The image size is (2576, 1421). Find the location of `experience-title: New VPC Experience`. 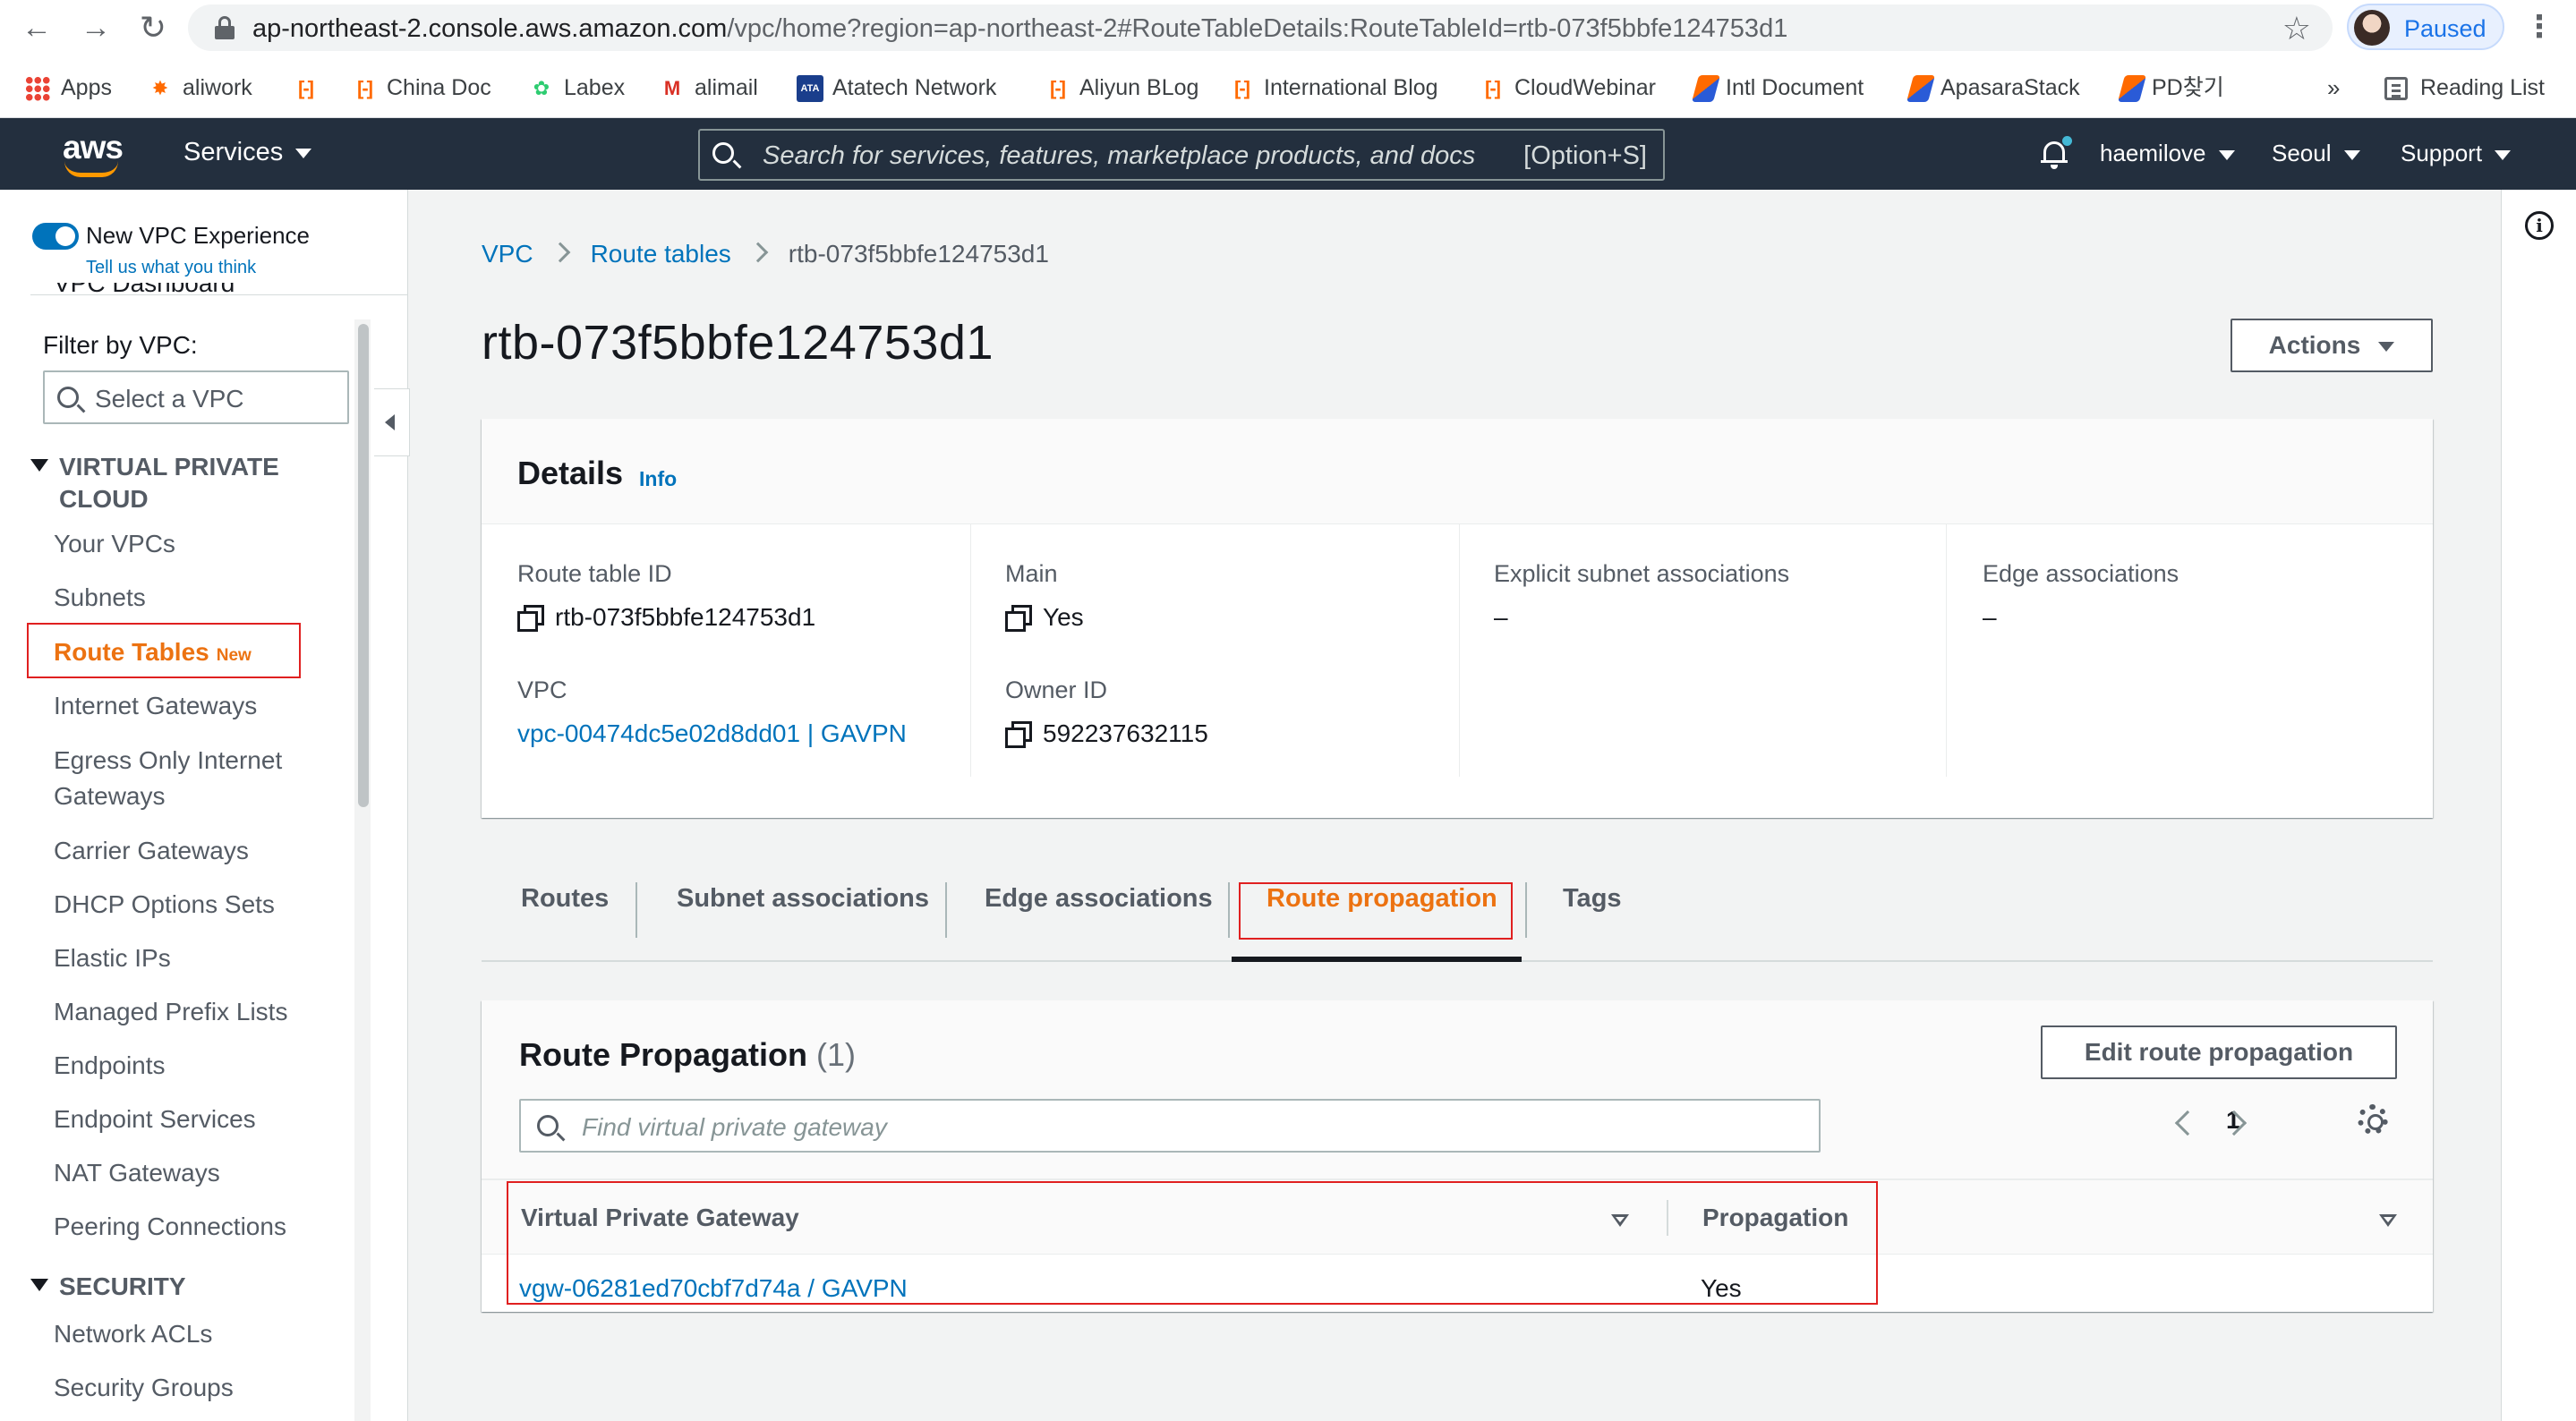

experience-title: New VPC Experience is located at coordinates (198, 235).